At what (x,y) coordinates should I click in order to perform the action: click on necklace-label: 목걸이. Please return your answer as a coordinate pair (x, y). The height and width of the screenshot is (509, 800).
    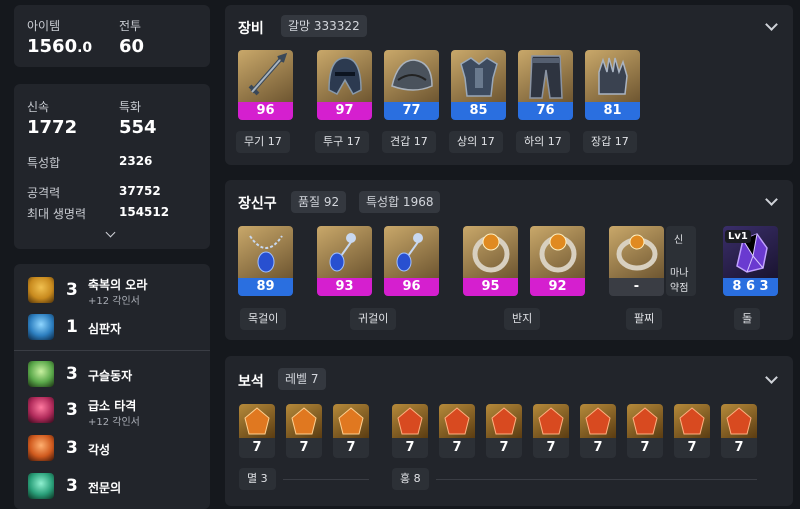
    Looking at the image, I should click on (263, 319).